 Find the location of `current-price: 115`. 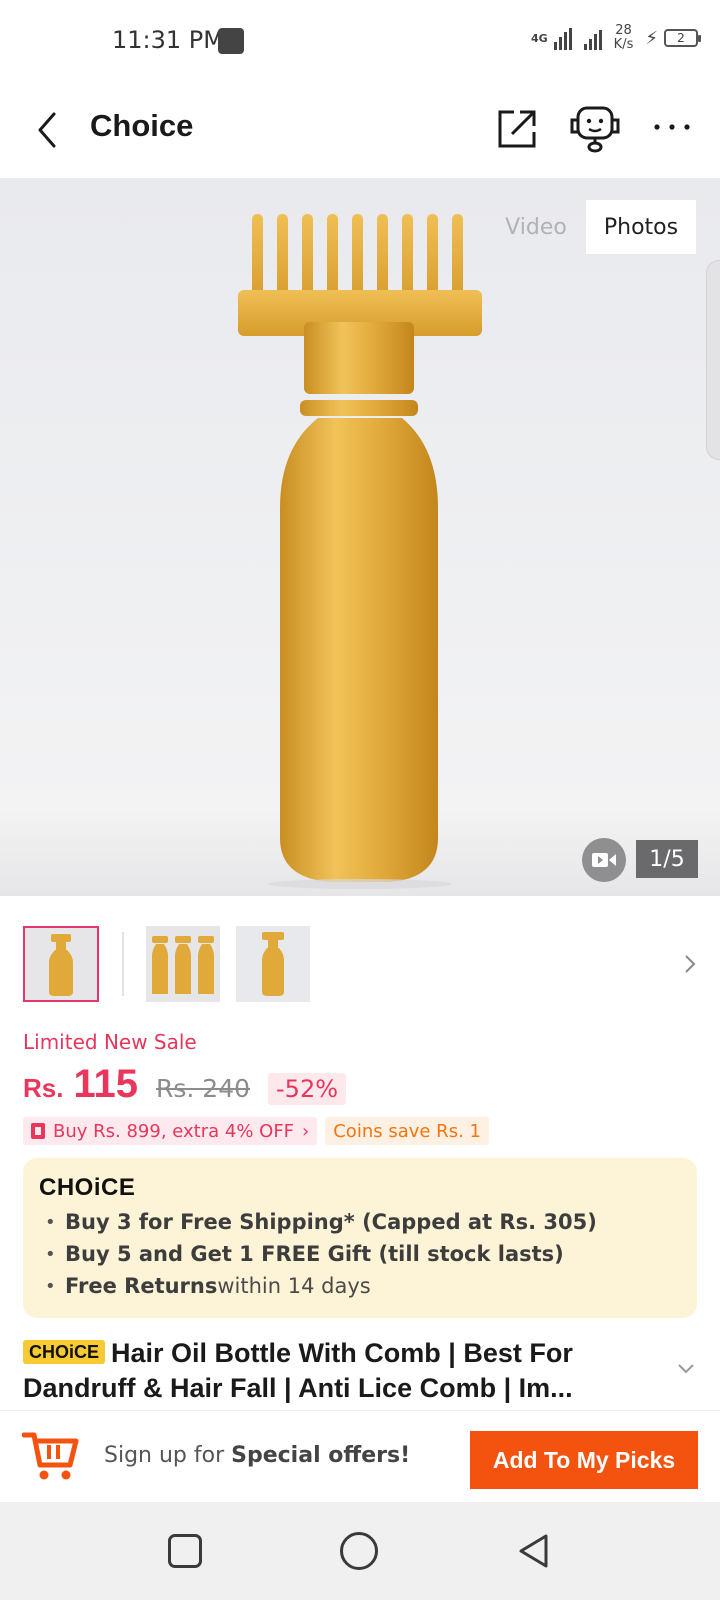

current-price: 115 is located at coordinates (105, 1084).